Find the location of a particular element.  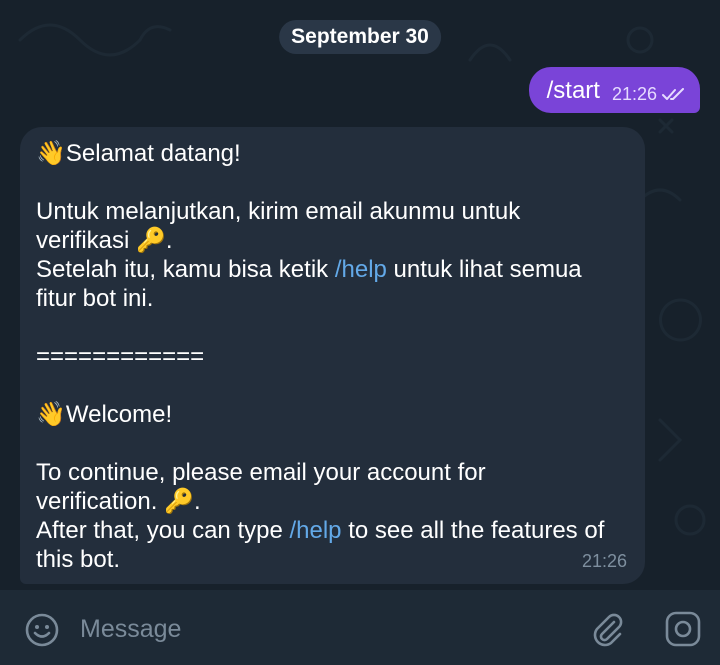

greeting-en: Welcome! is located at coordinates (119, 414).